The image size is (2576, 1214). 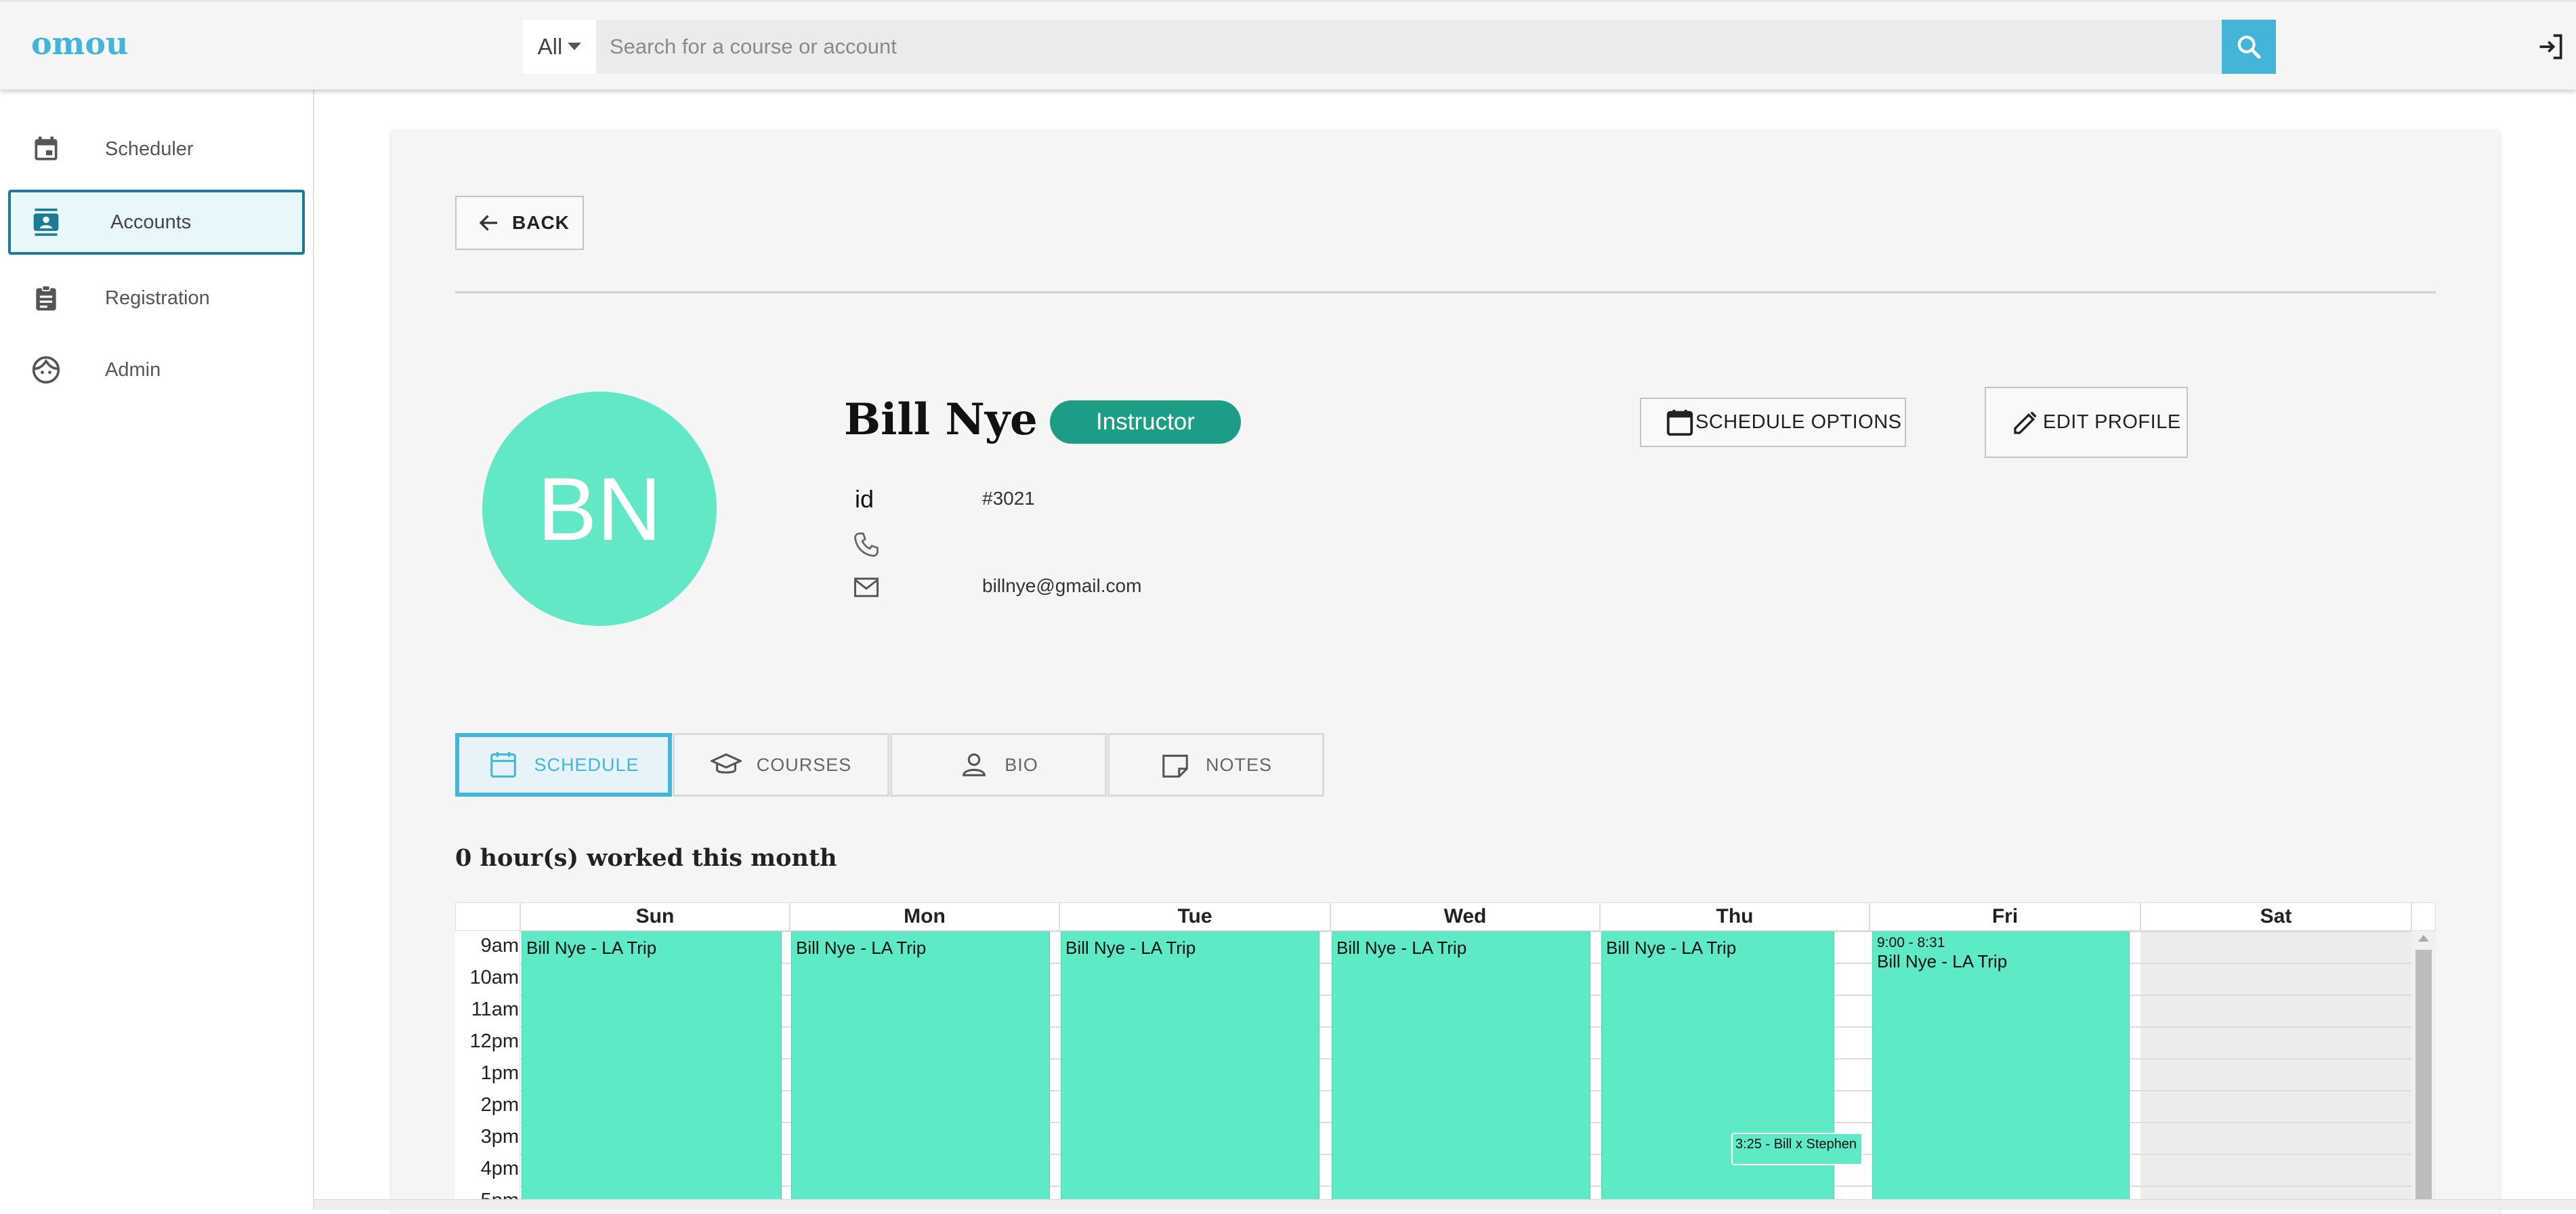 What do you see at coordinates (1008, 498) in the screenshot?
I see `id-value: #3021` at bounding box center [1008, 498].